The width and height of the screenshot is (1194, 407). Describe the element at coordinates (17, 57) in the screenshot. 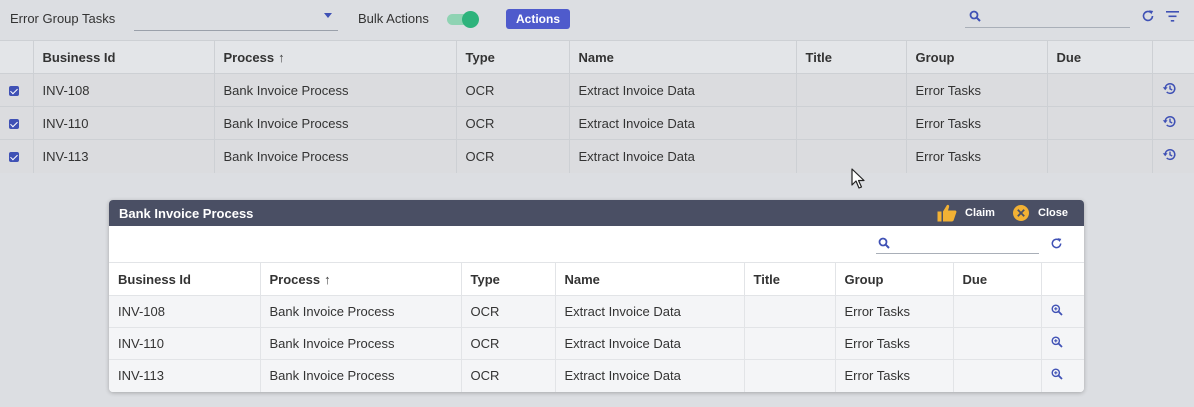

I see `select-column-header` at that location.